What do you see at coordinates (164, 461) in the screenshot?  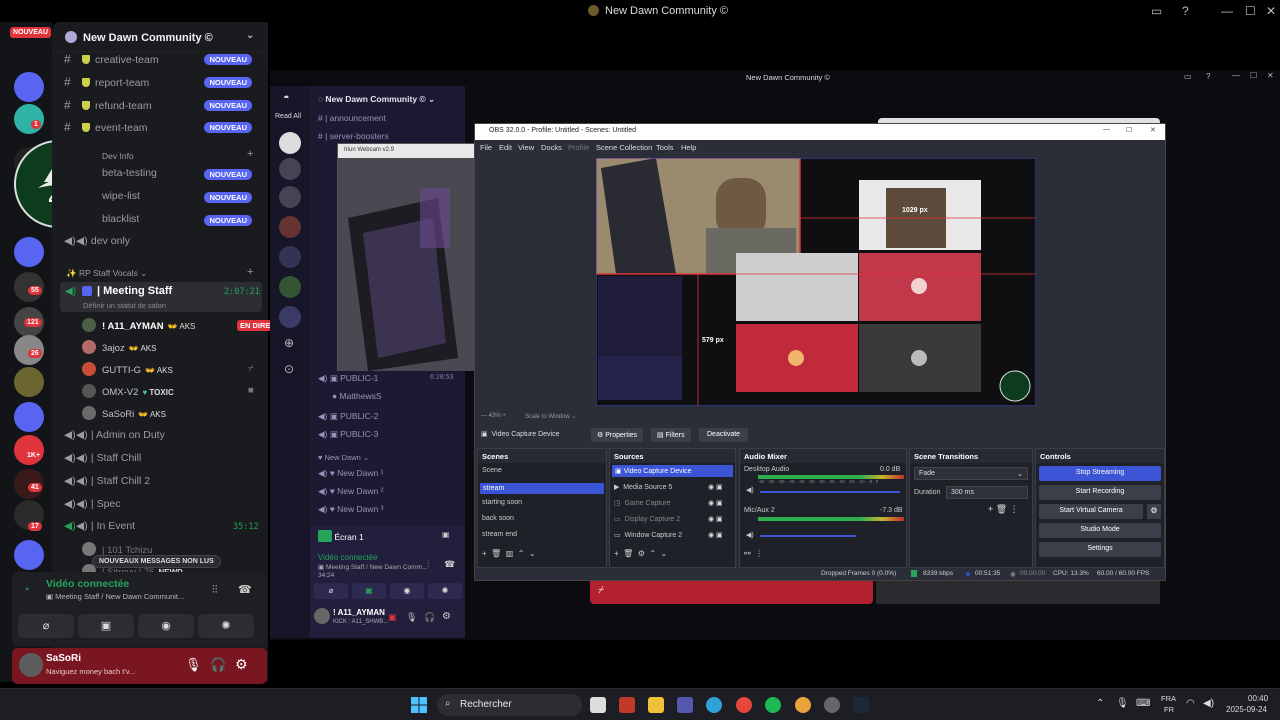 I see `voice-channel-item: ◀)◀) | Staff Chill` at bounding box center [164, 461].